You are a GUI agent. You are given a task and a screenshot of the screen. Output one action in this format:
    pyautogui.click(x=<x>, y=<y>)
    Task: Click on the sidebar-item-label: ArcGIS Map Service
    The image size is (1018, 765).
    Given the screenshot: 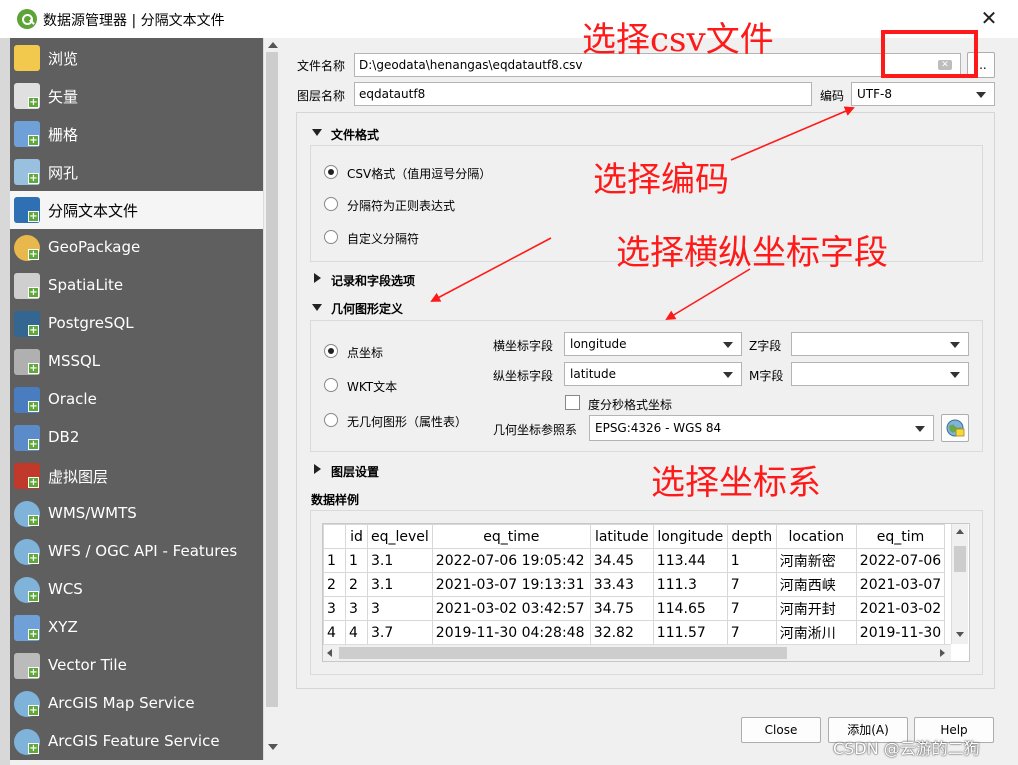 What is the action you would take?
    pyautogui.click(x=121, y=703)
    